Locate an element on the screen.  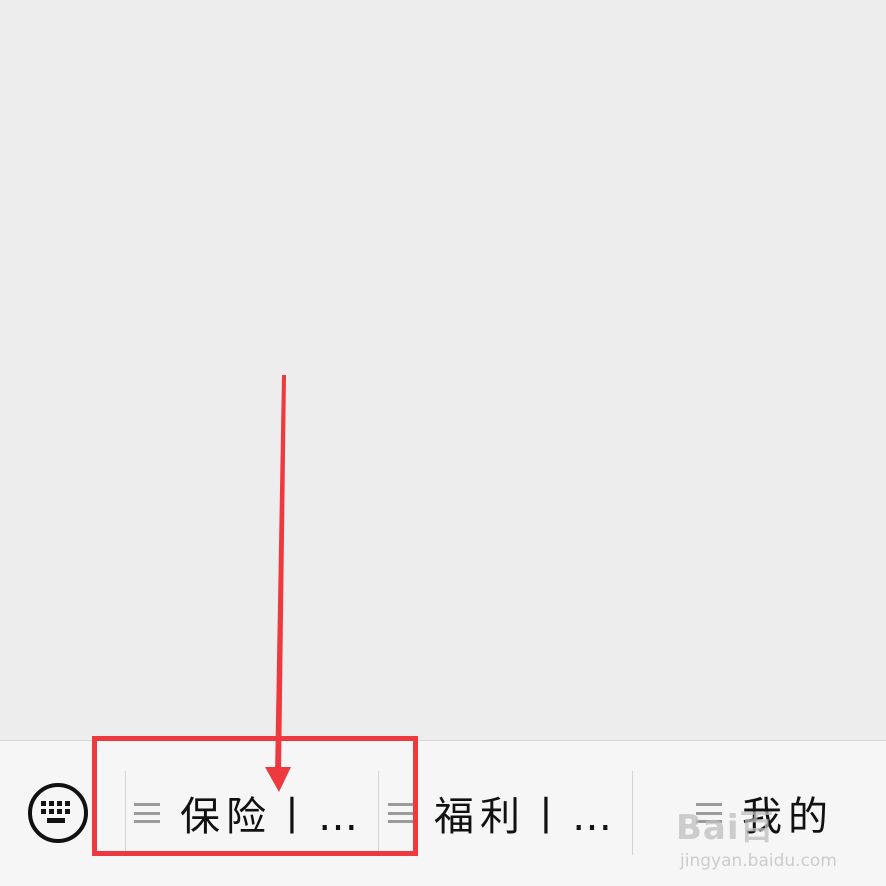
menu-item-mine: 我的 is located at coordinates (786, 813).